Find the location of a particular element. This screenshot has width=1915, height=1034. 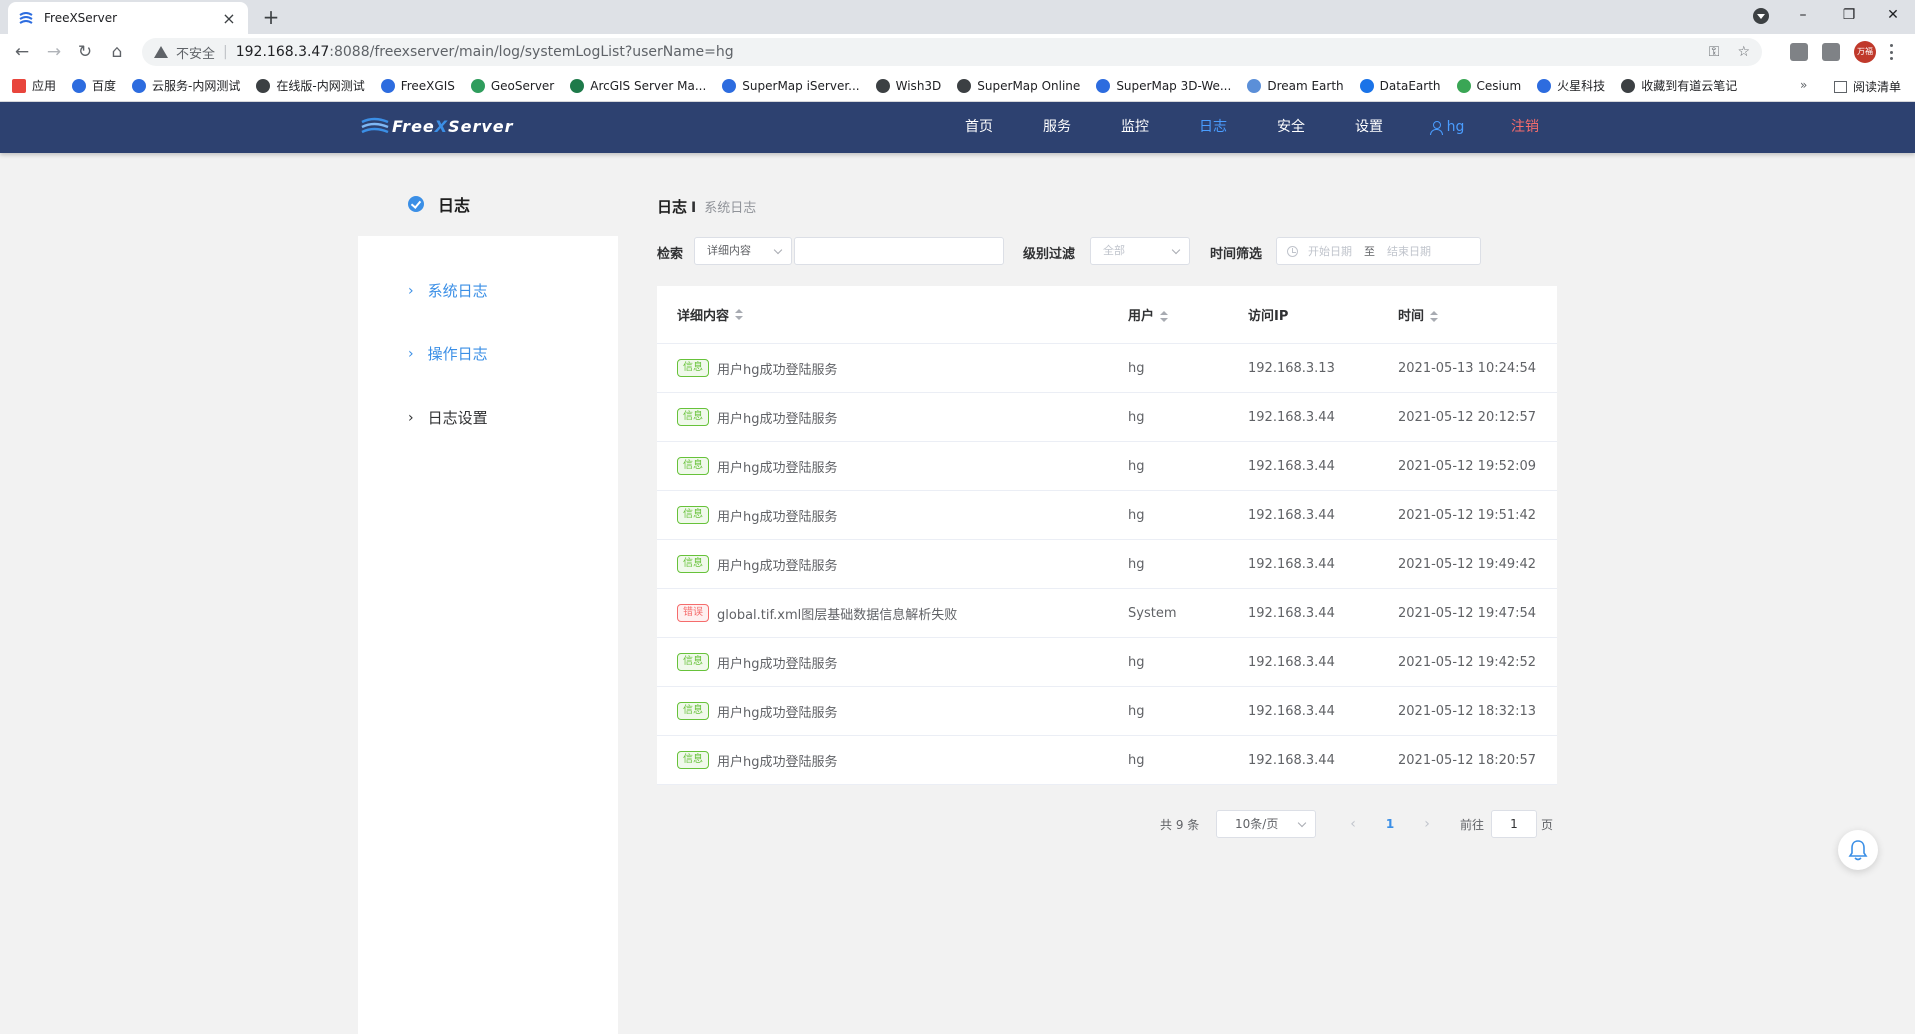

column-header-content: 详细内容 is located at coordinates (882, 314).